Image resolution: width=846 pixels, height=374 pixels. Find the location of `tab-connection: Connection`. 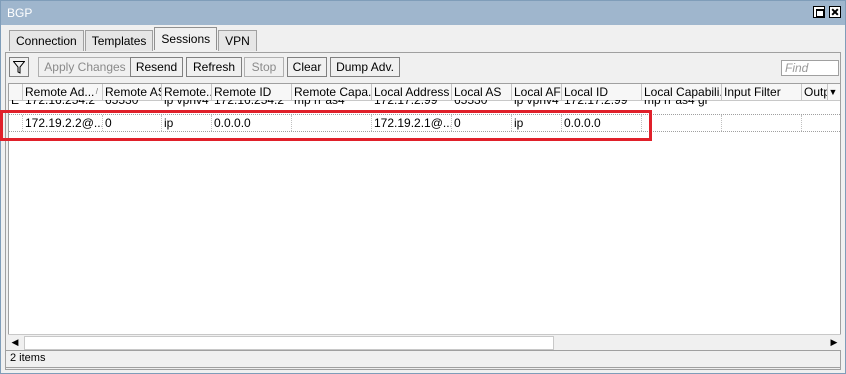

tab-connection: Connection is located at coordinates (46, 40).